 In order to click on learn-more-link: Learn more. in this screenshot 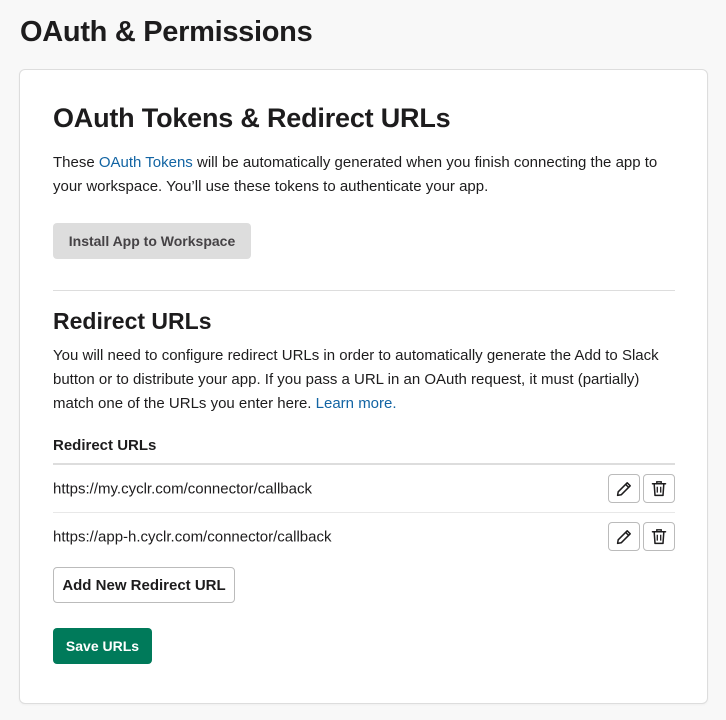, I will do `click(356, 403)`.